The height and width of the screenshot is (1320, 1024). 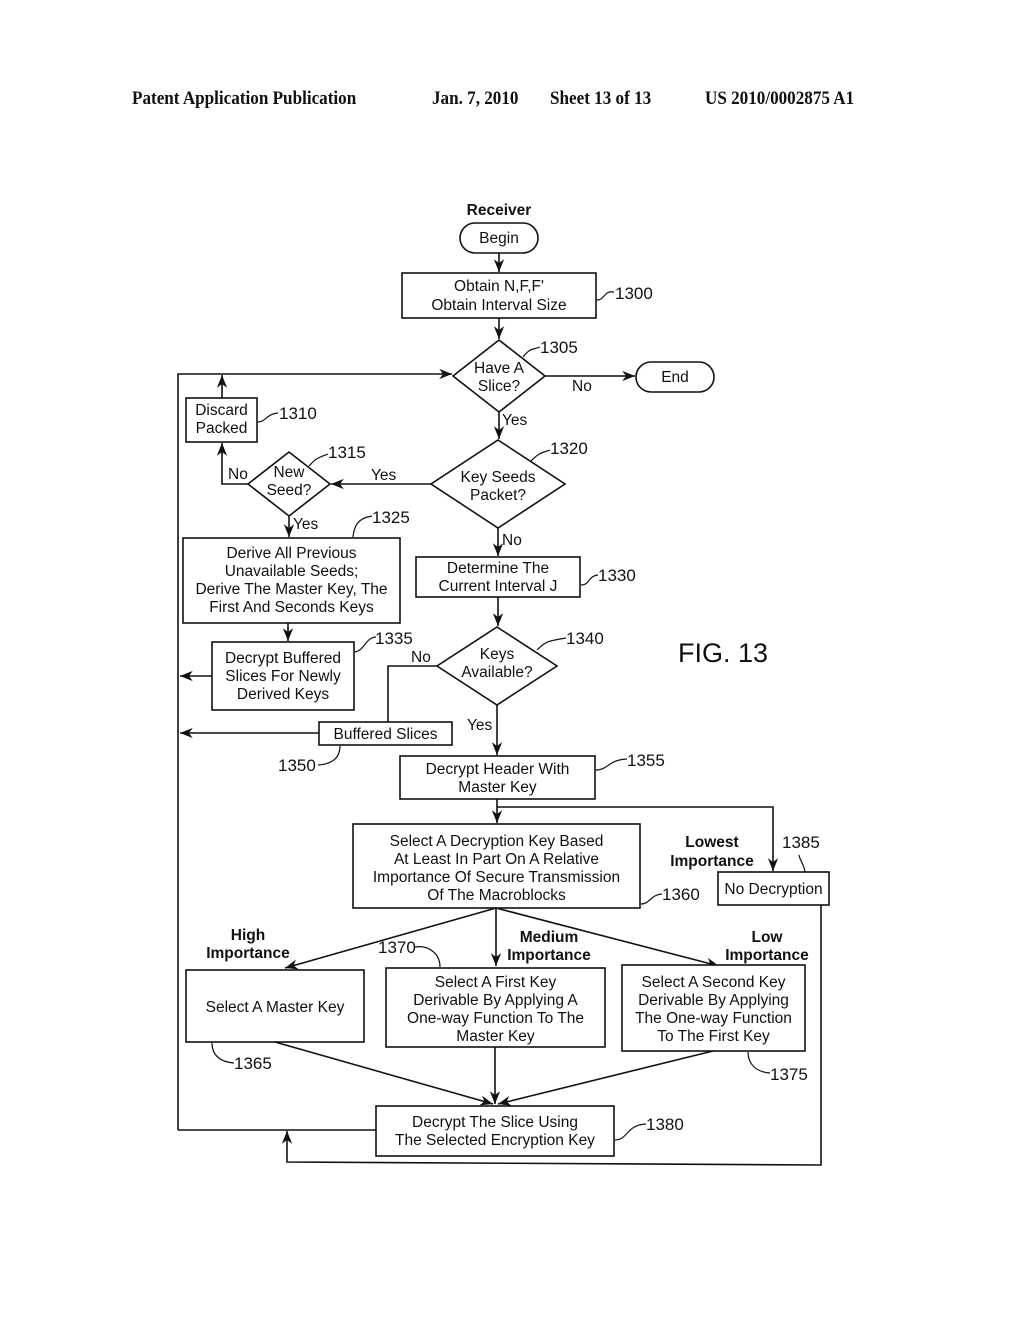 What do you see at coordinates (347, 452) in the screenshot?
I see `ref-1315: 1315` at bounding box center [347, 452].